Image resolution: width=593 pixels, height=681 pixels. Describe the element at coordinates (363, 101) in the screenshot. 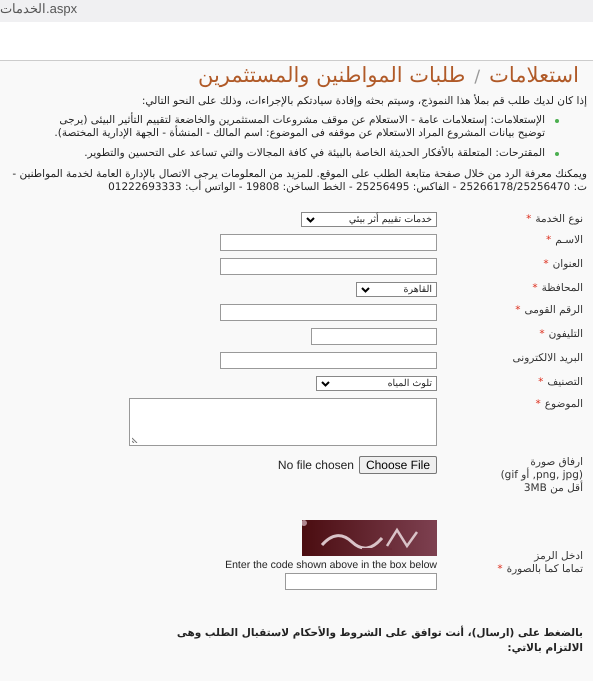

I see `intro-text: إذا كان لديك طلب قم بملأ هذا النموذج، وسيتم بحثه وإفادة سيادتكم بالإجراءات، وذلك على النحو التالي:` at that location.